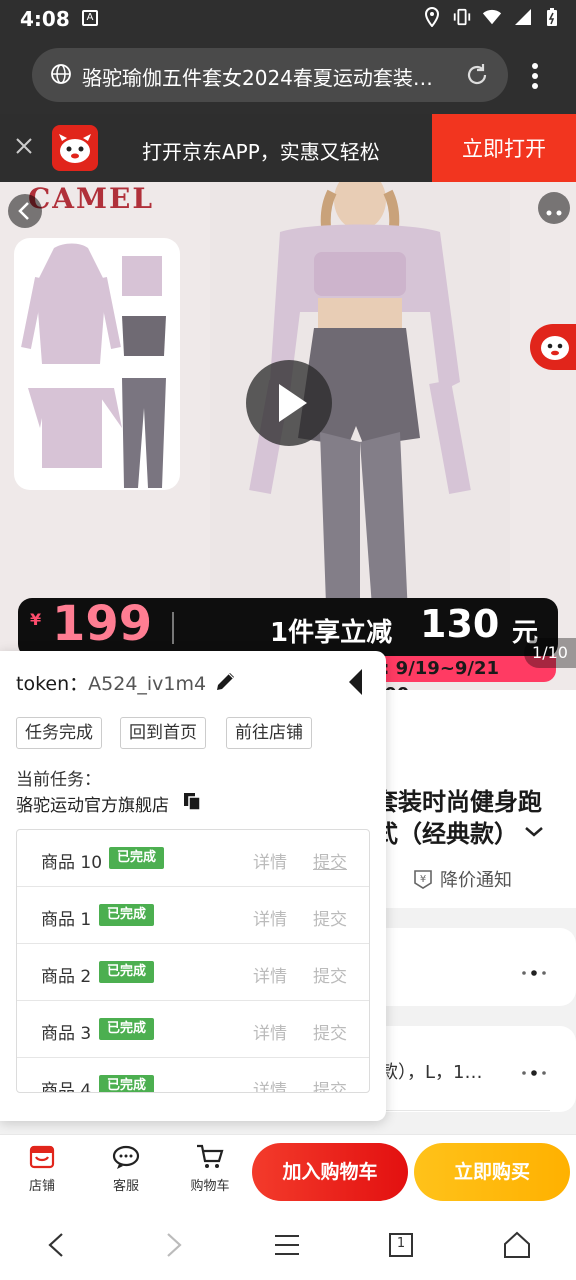  Describe the element at coordinates (61, 76) in the screenshot. I see `globe-icon` at that location.